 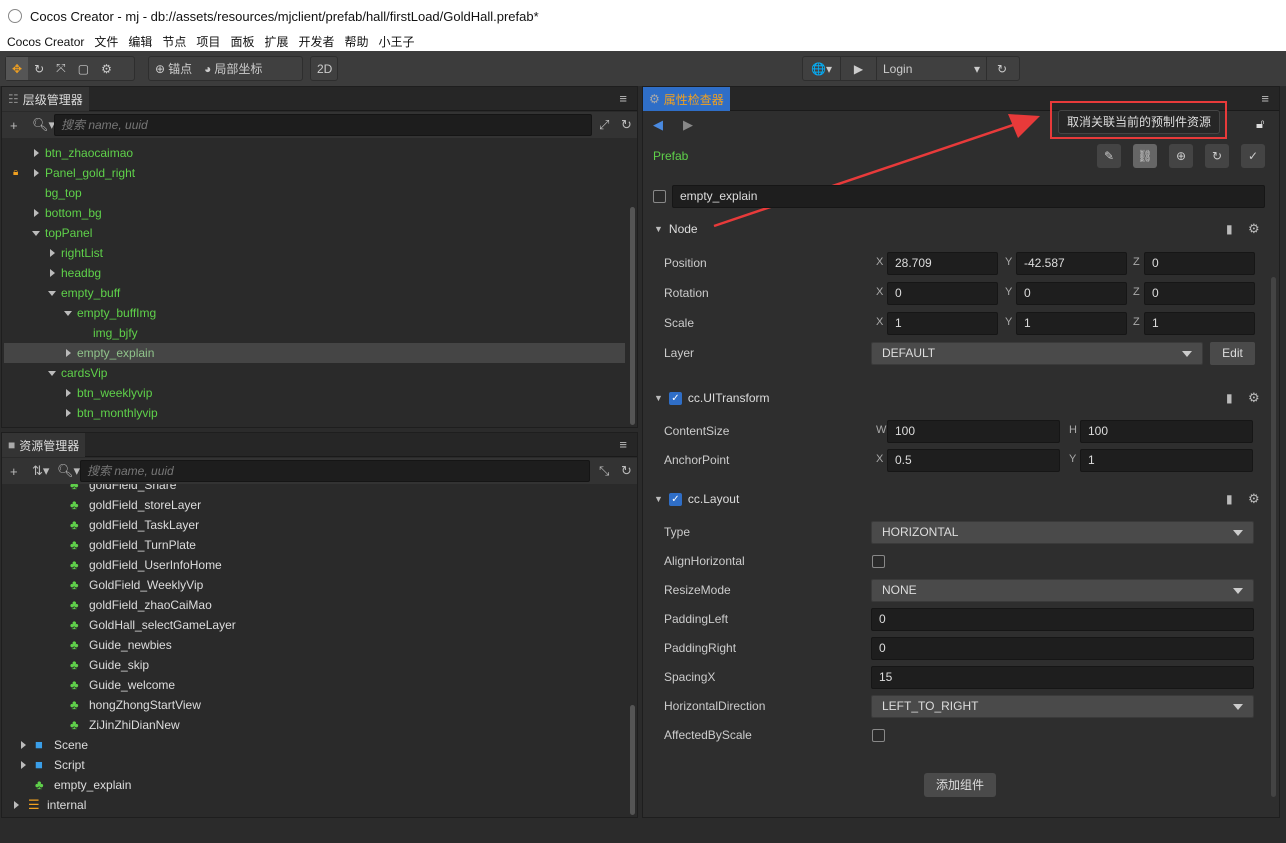 What do you see at coordinates (242, 41) in the screenshot?
I see `menu-item: 面板` at bounding box center [242, 41].